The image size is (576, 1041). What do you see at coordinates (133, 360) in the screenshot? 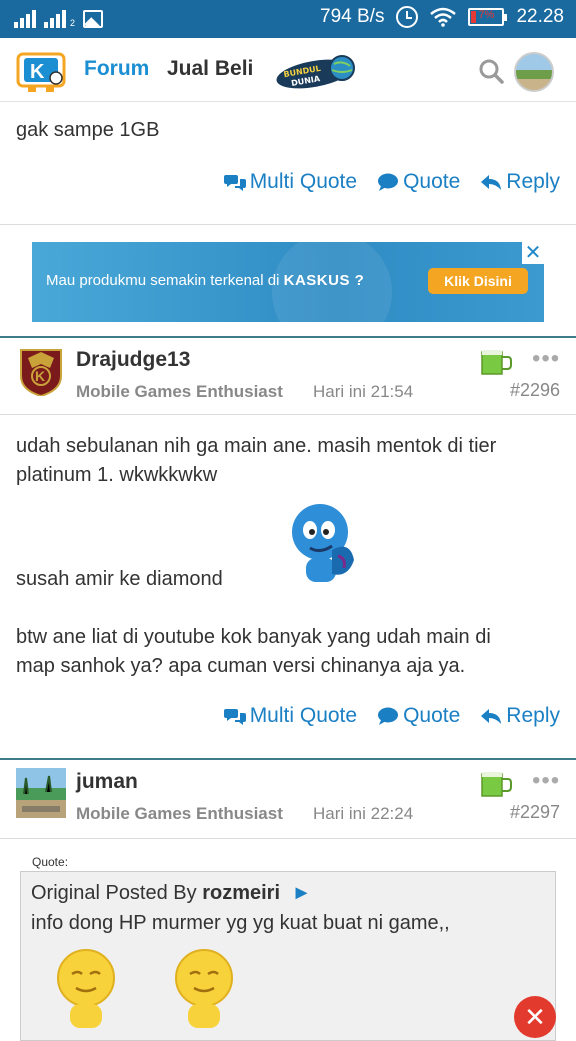
I see `username: Drajudge13` at bounding box center [133, 360].